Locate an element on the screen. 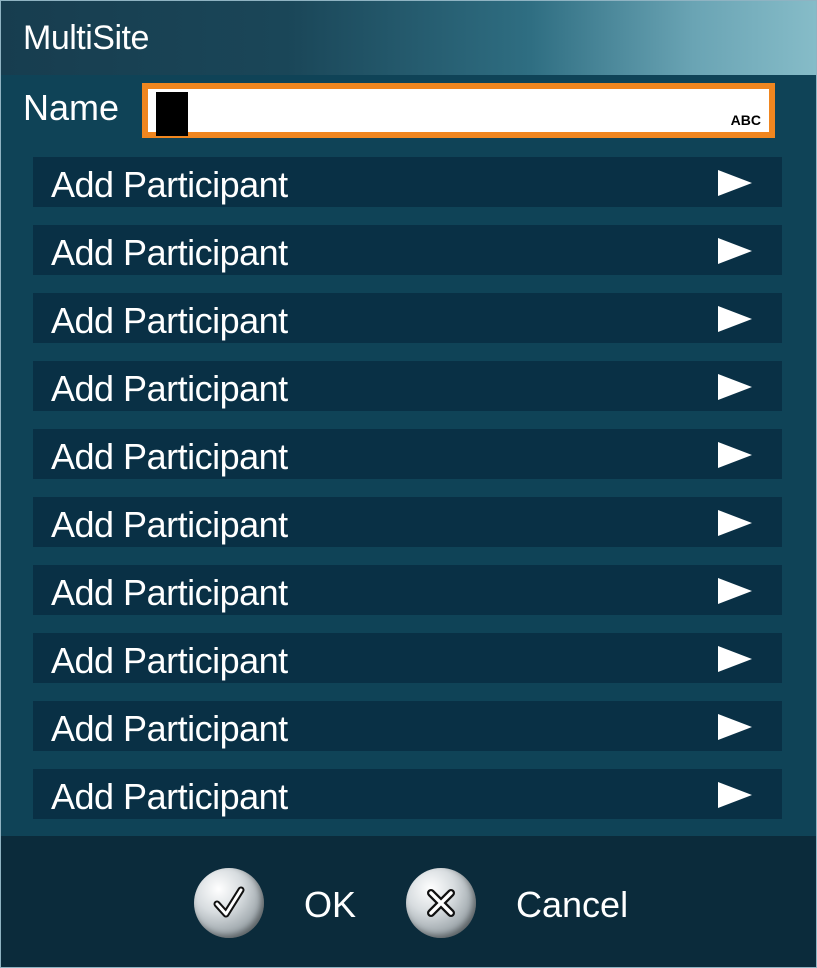 The height and width of the screenshot is (968, 817). dialog-title: MultiSite is located at coordinates (86, 38).